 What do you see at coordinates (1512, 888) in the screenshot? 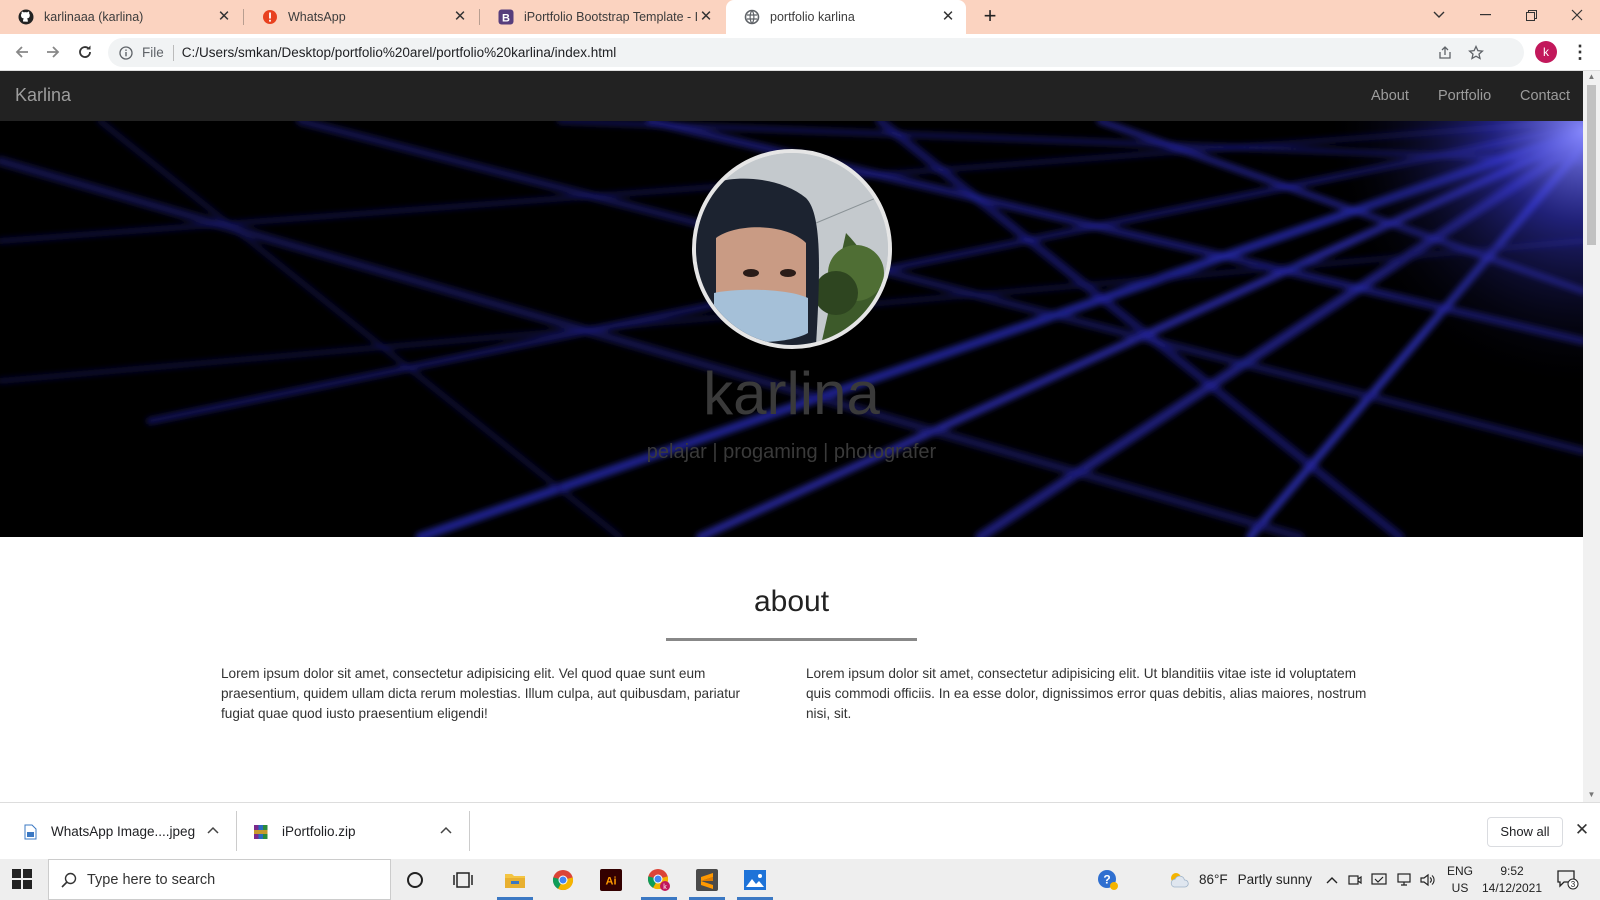
I see `clock-date: 14/12/2021` at bounding box center [1512, 888].